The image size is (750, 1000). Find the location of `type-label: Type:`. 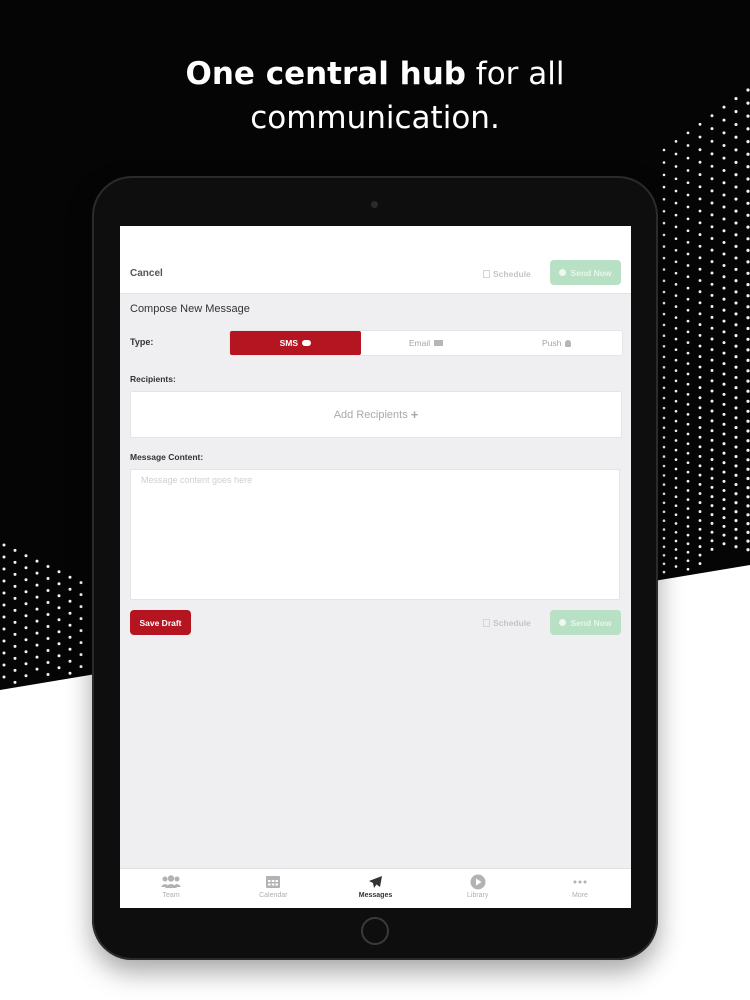

type-label: Type: is located at coordinates (142, 342).